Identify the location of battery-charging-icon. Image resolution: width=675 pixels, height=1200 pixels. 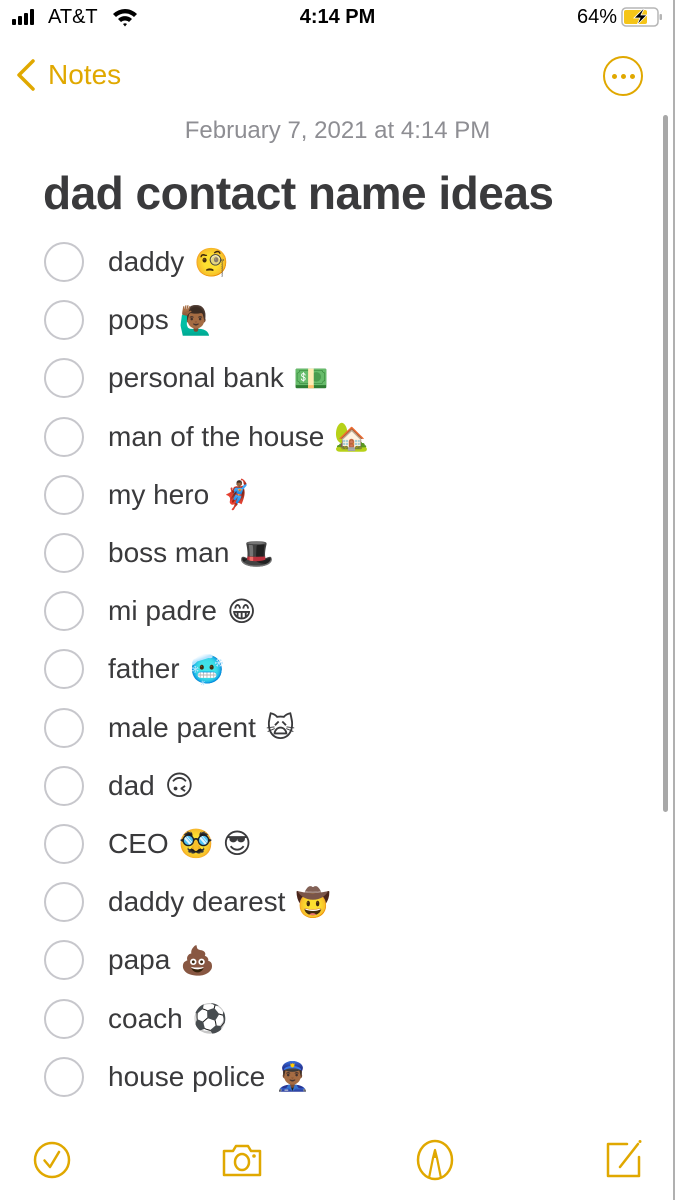
(641, 17).